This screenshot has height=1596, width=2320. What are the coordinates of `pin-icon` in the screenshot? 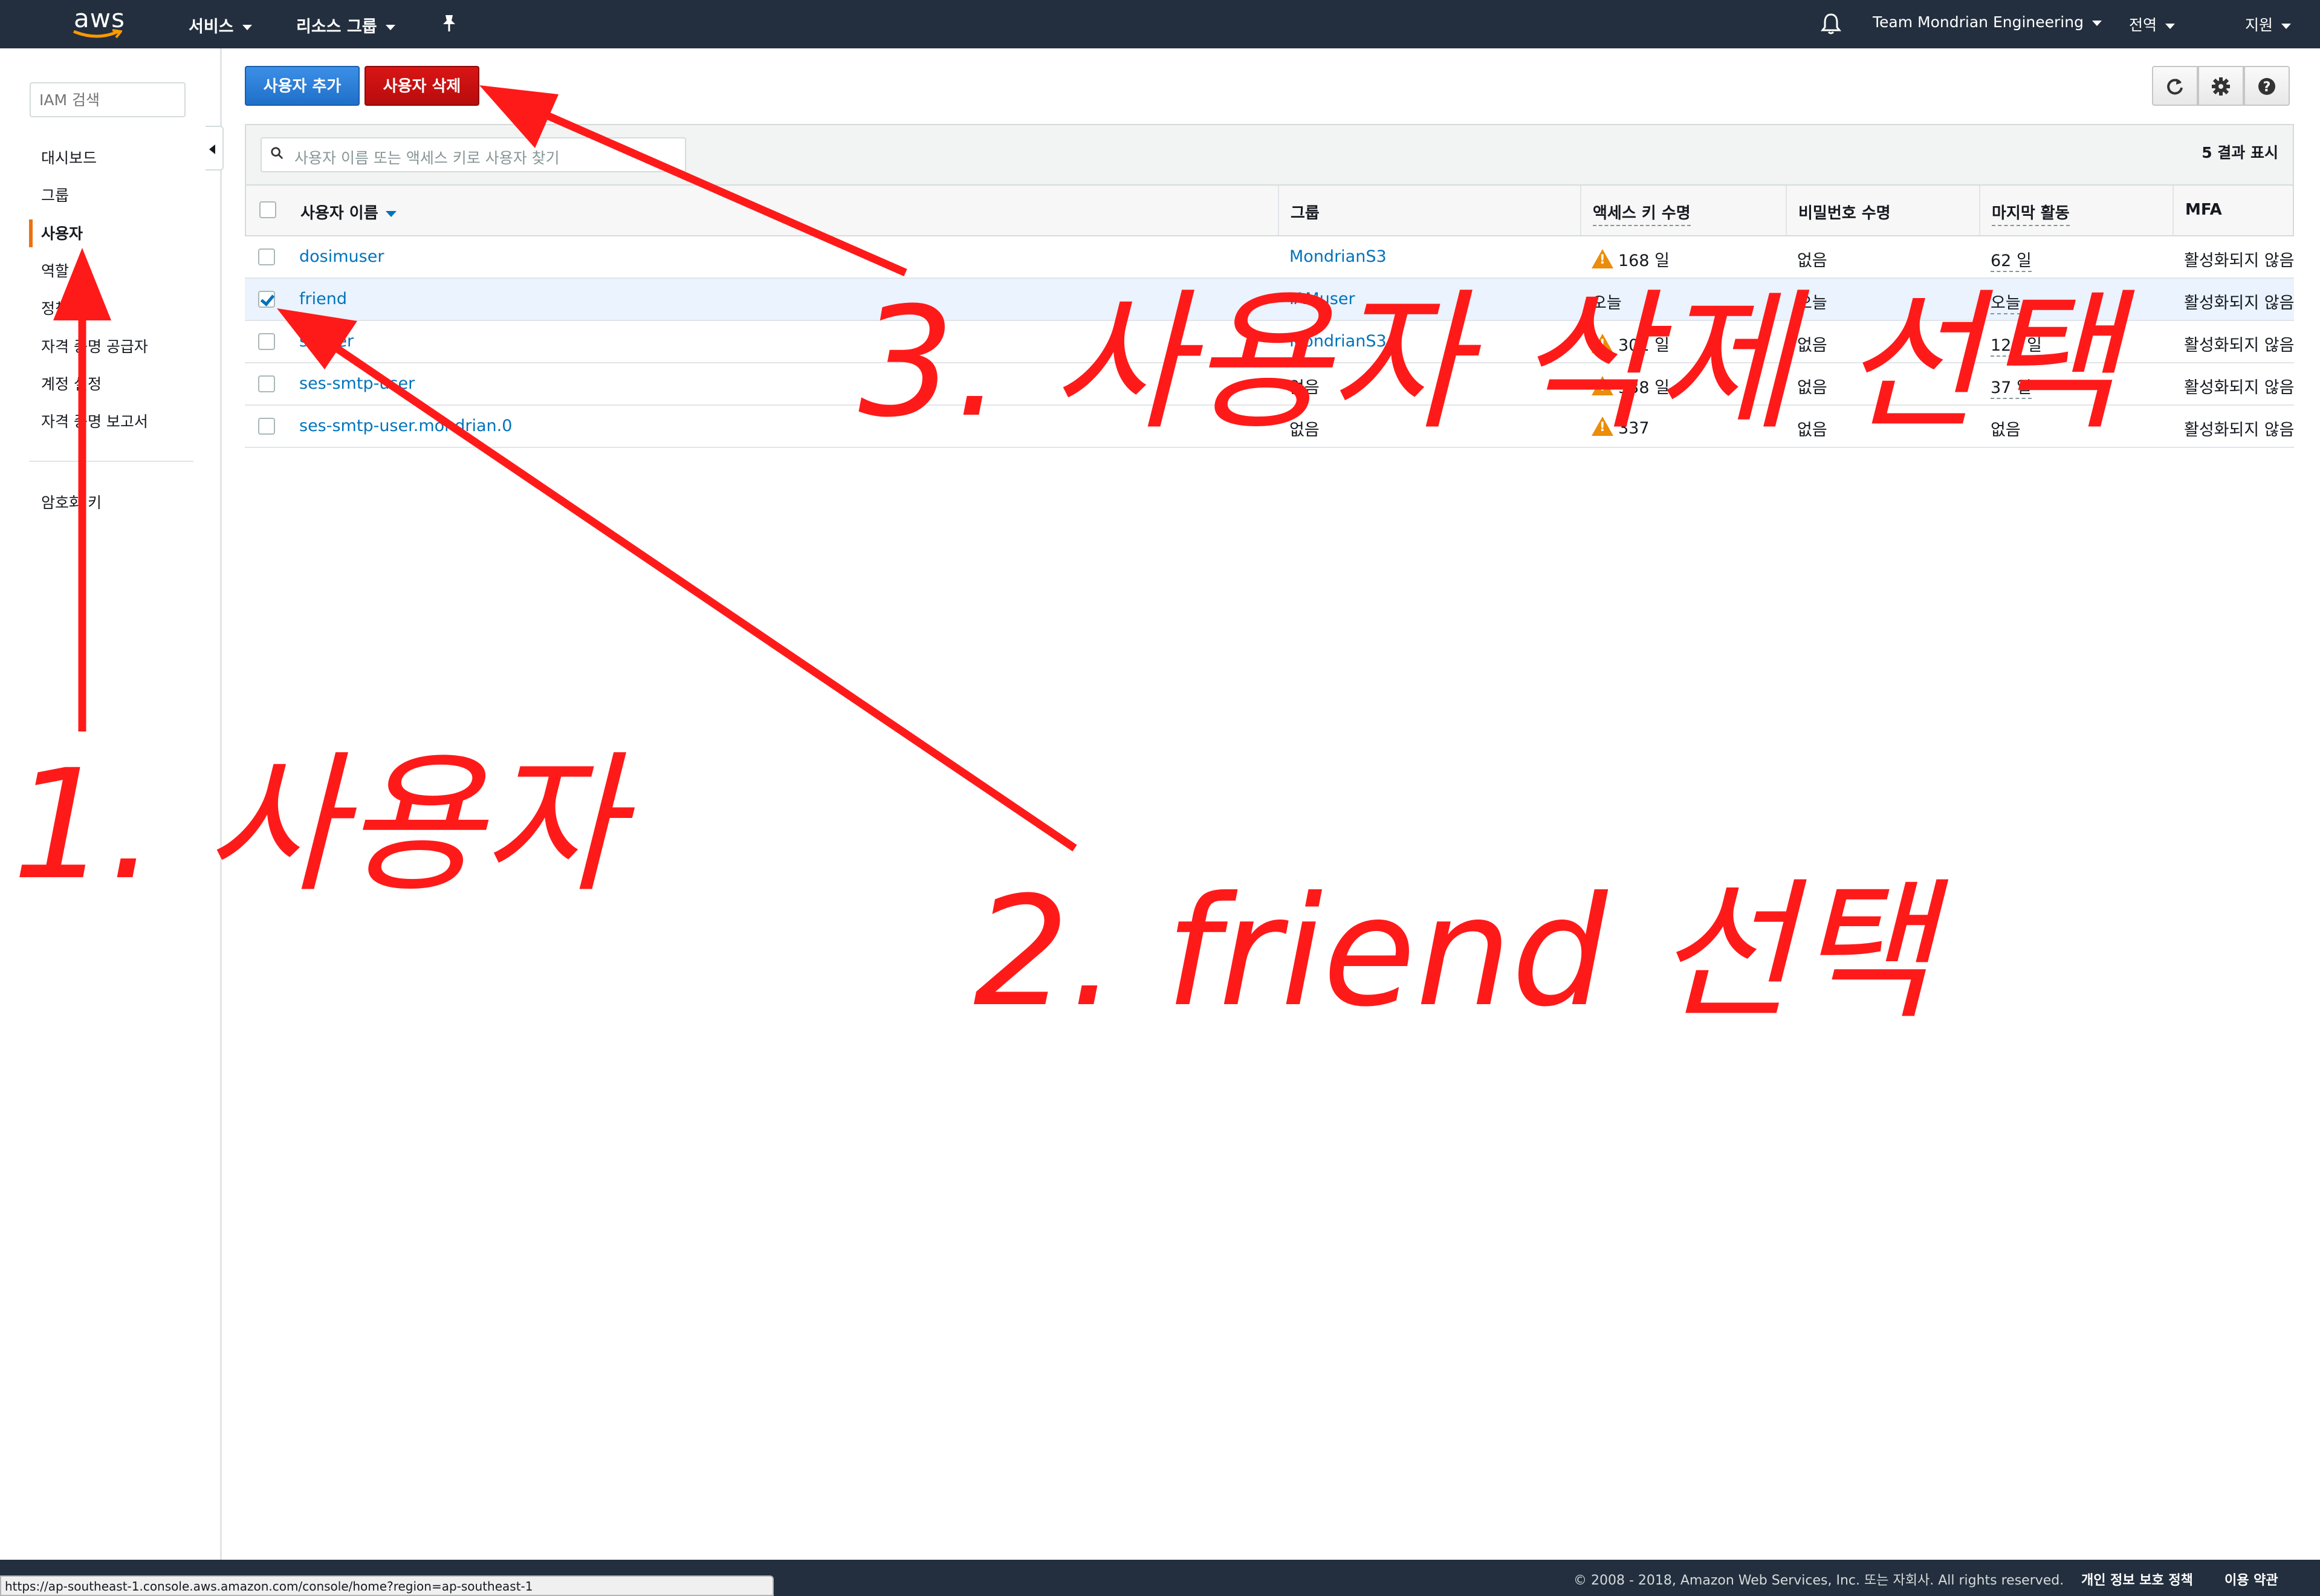 It's located at (449, 23).